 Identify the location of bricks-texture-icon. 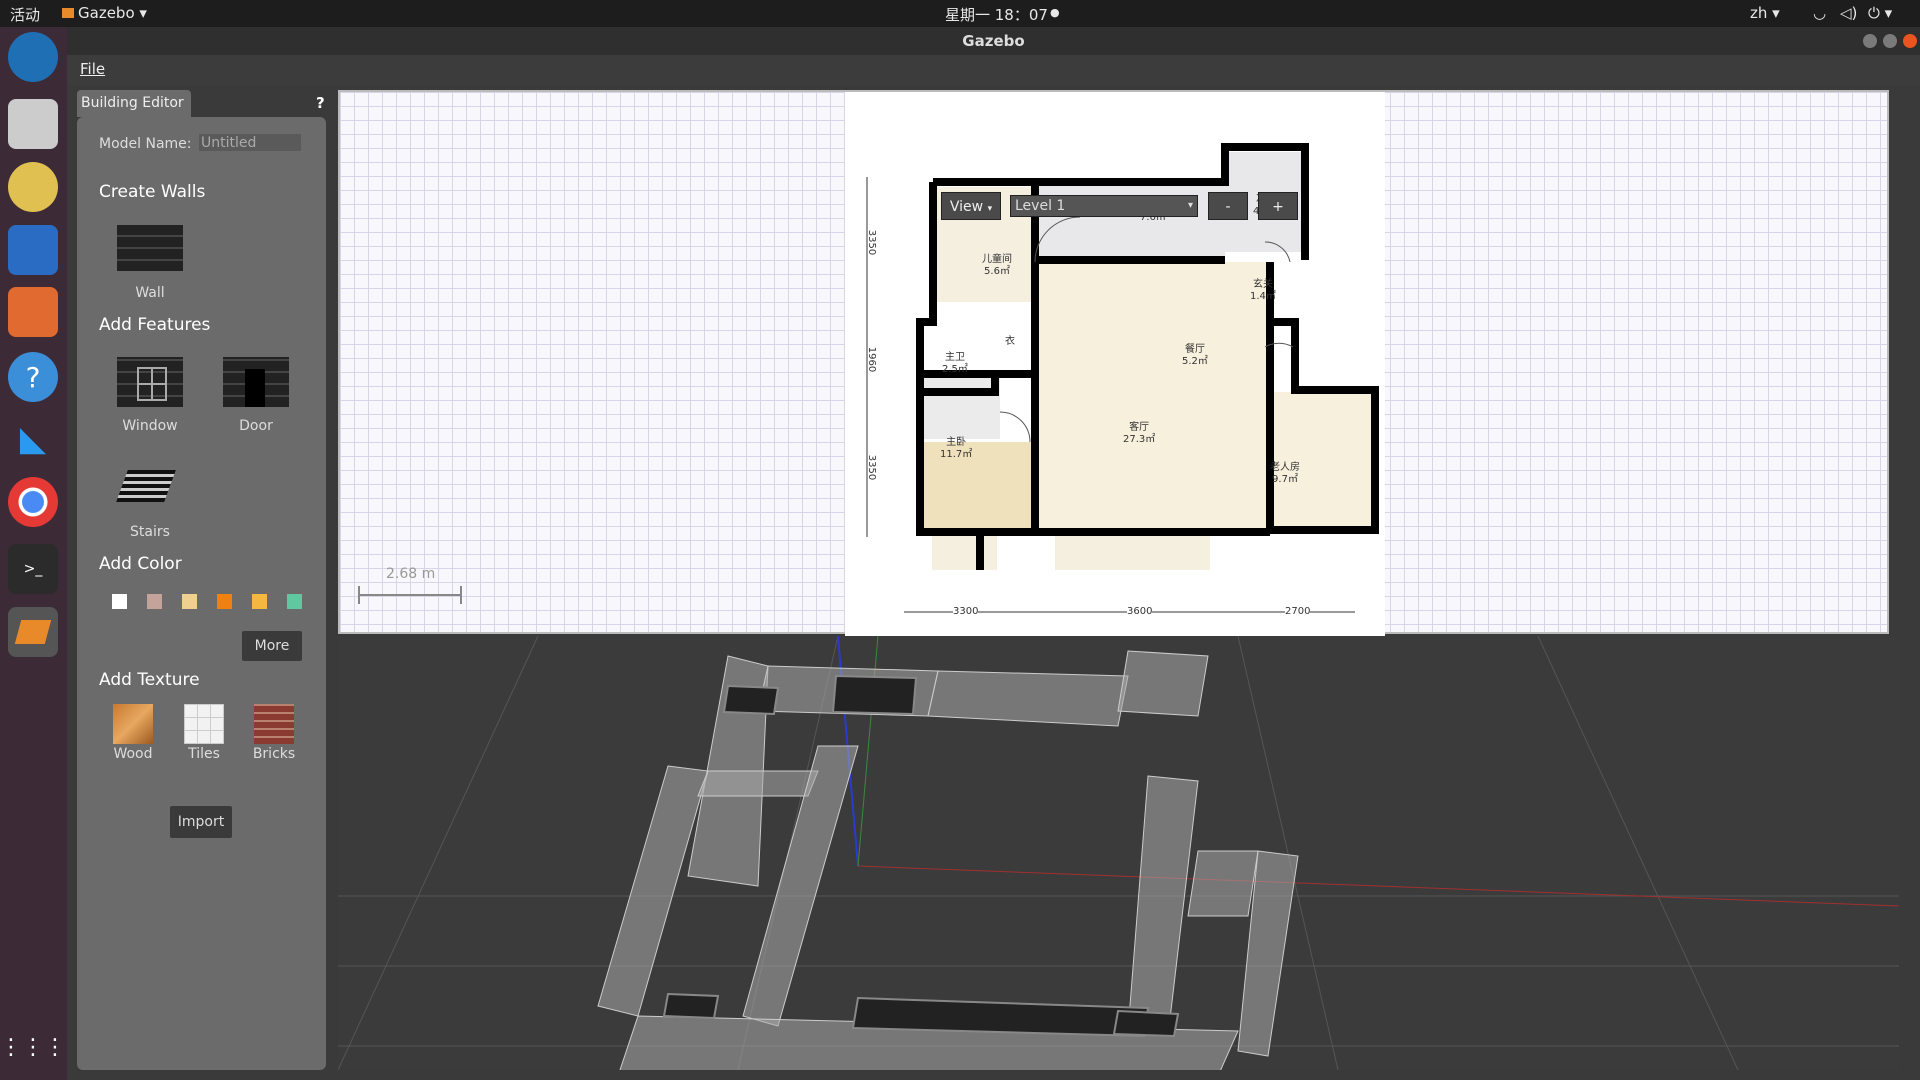
(274, 724).